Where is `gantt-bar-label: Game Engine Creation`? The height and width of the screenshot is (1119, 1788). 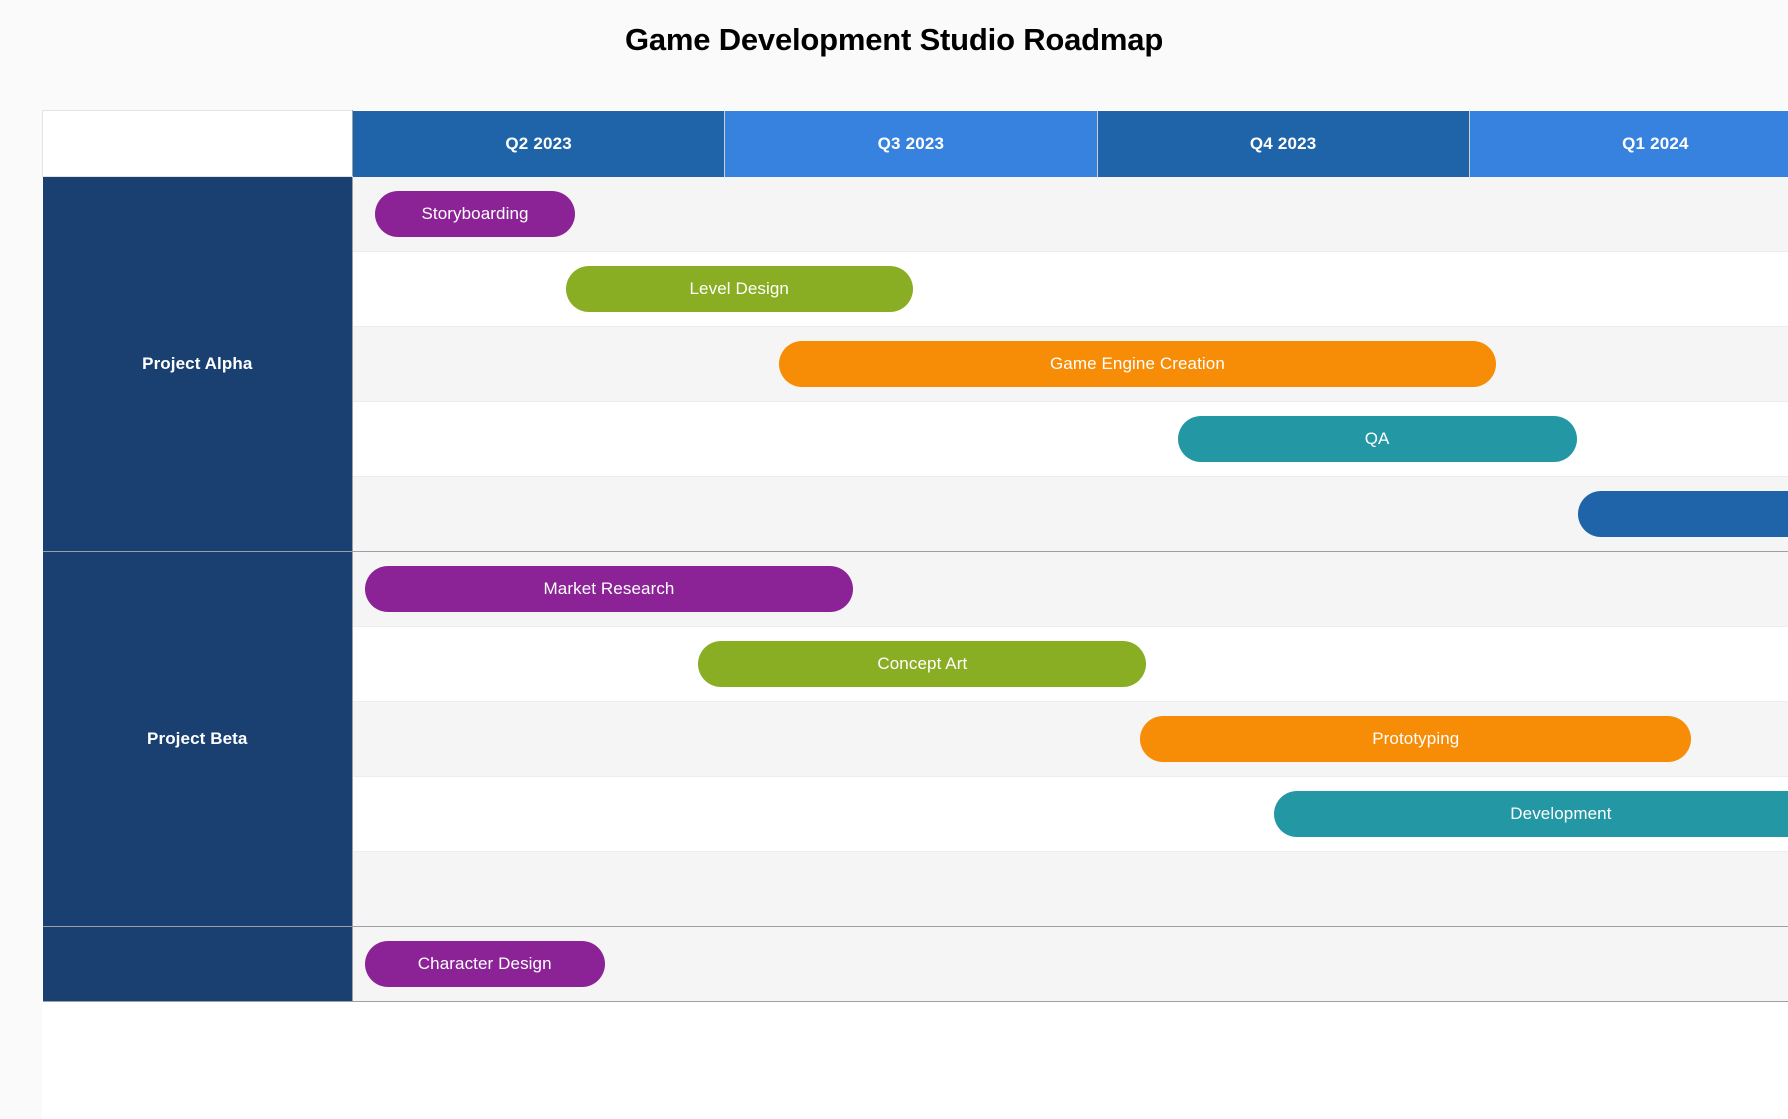
gantt-bar-label: Game Engine Creation is located at coordinates (1137, 363).